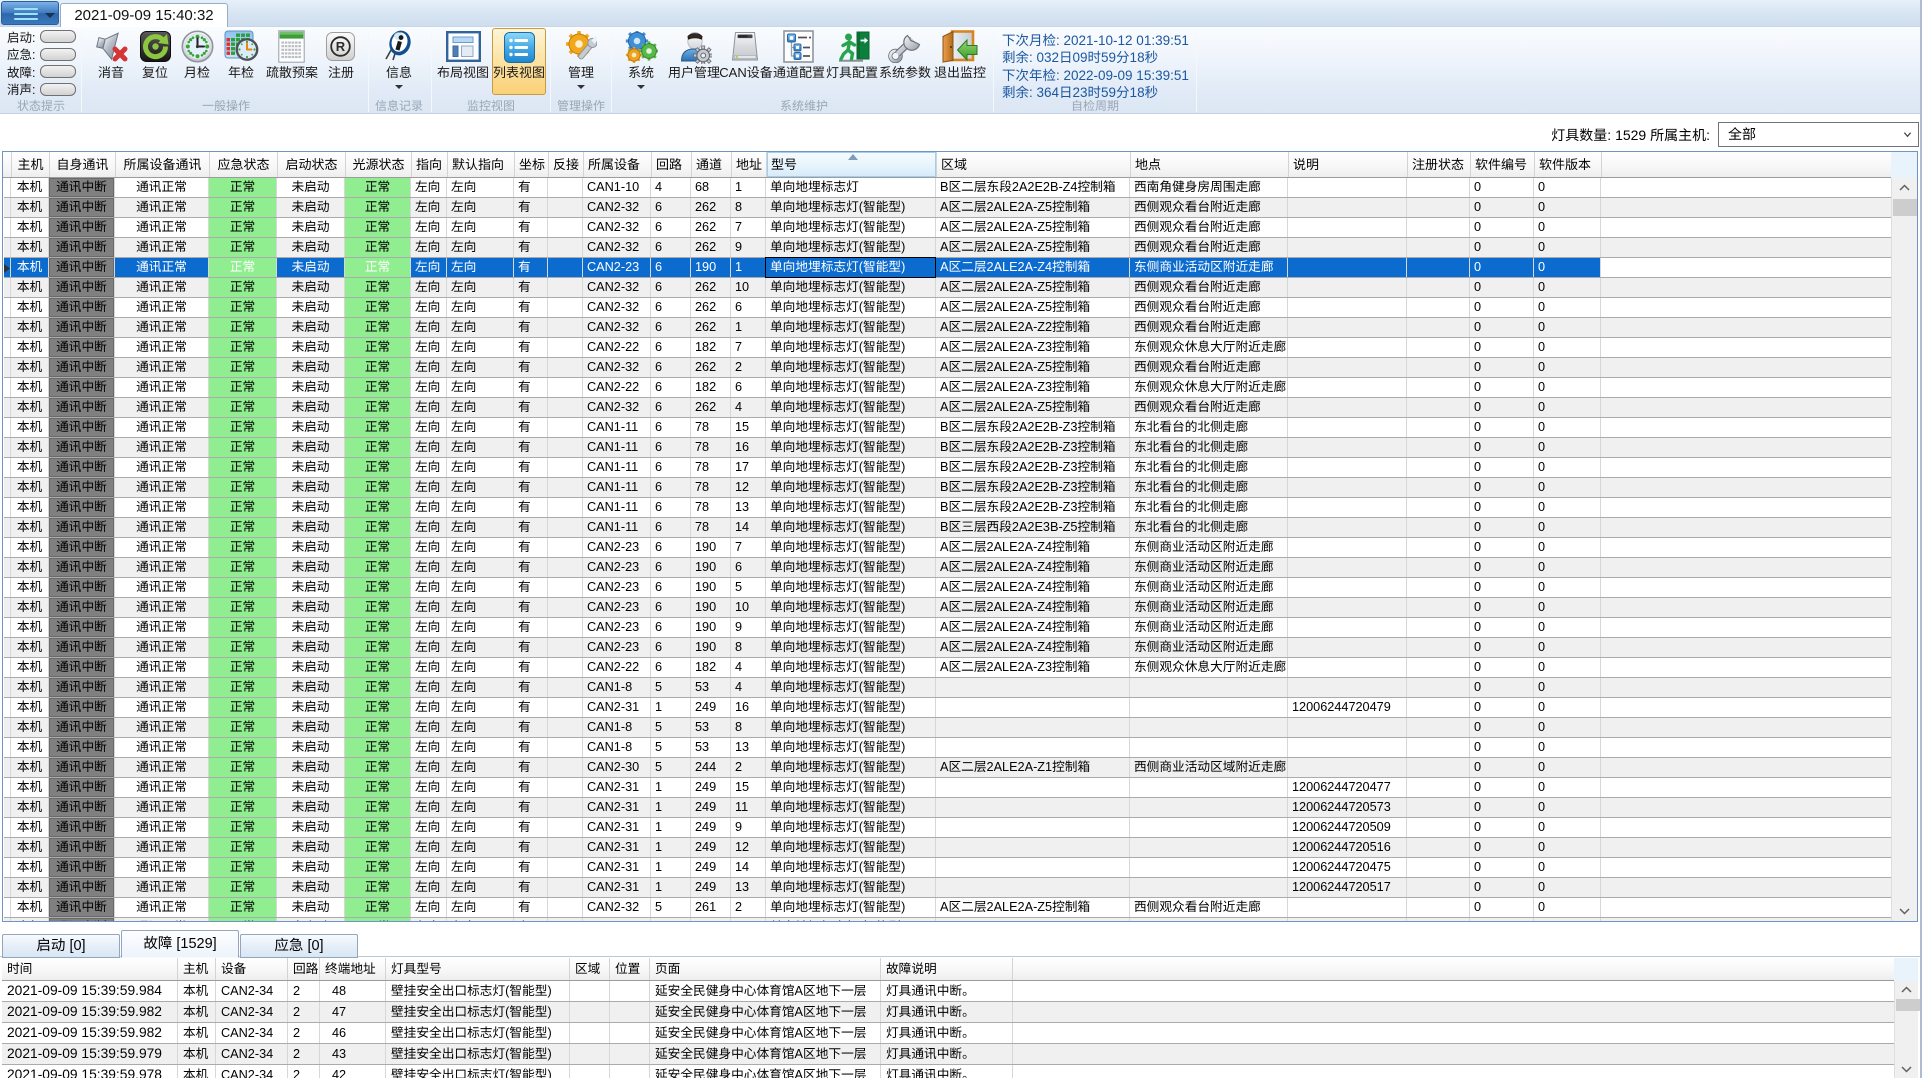 The height and width of the screenshot is (1078, 1922). Describe the element at coordinates (341, 46) in the screenshot. I see `svg-text: R` at that location.